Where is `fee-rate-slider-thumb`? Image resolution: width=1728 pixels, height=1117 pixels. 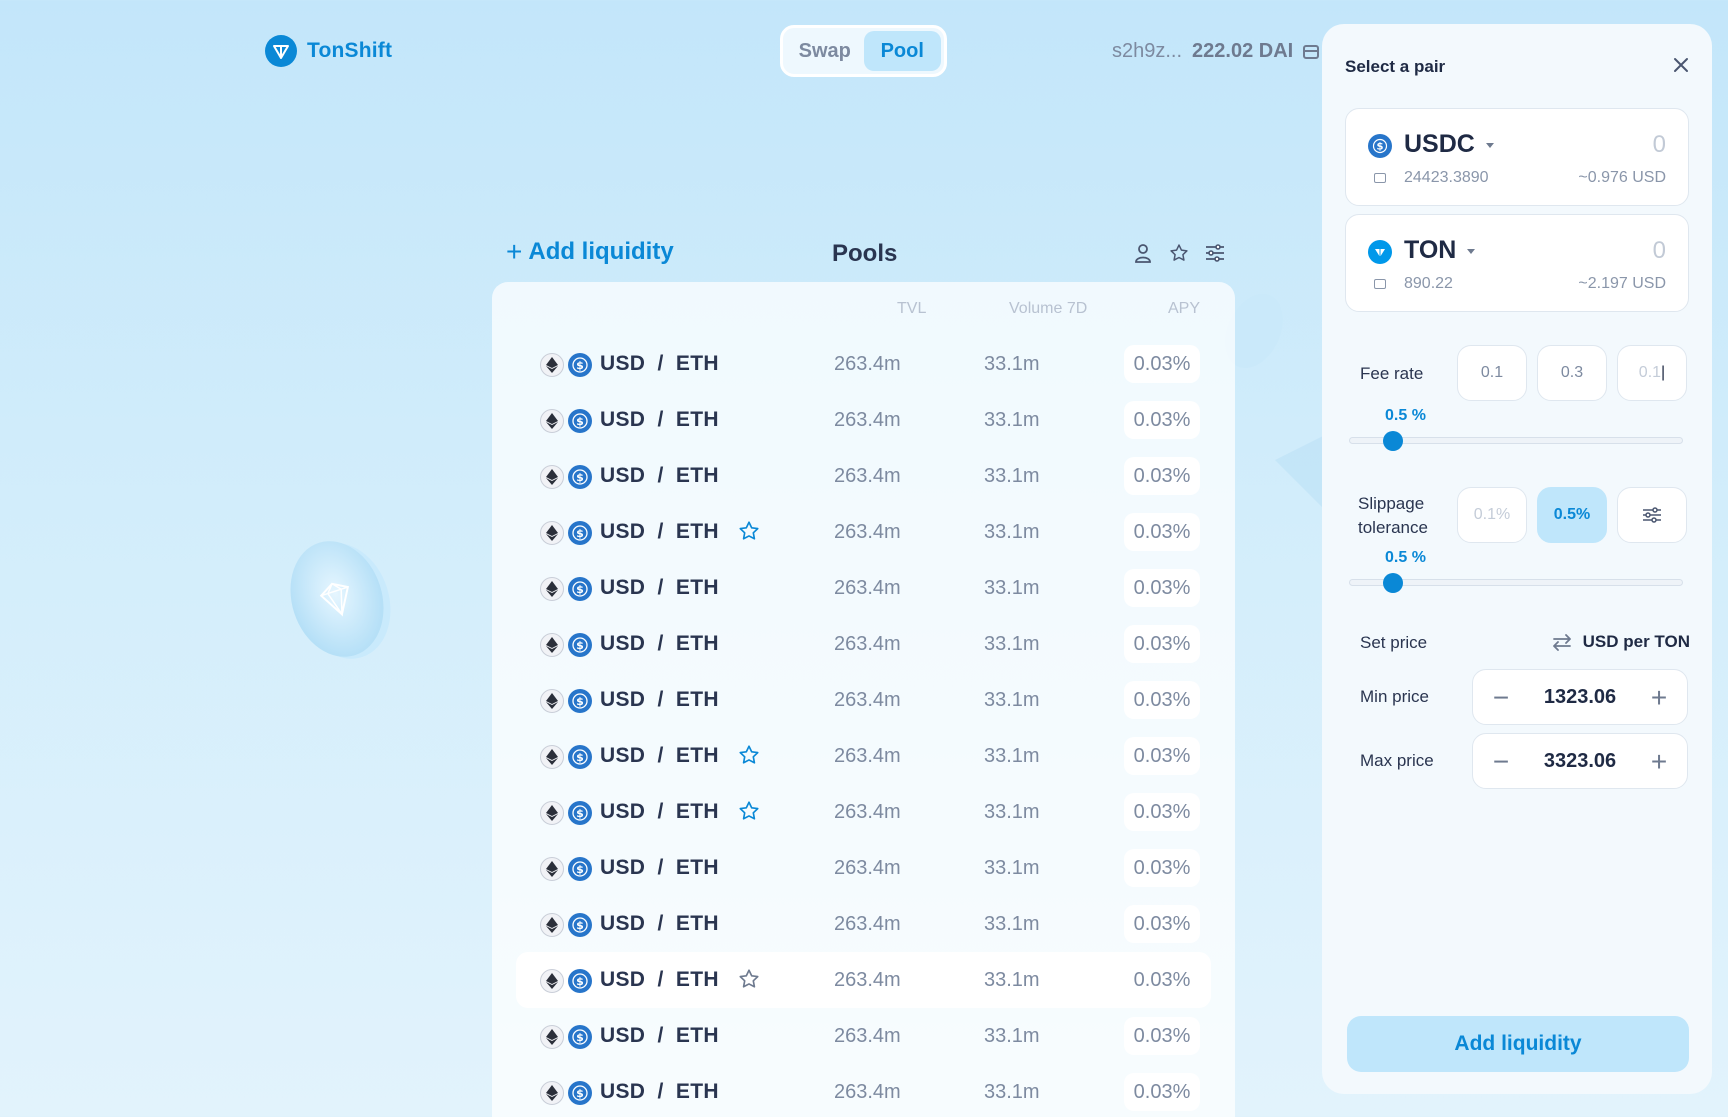 fee-rate-slider-thumb is located at coordinates (1393, 441).